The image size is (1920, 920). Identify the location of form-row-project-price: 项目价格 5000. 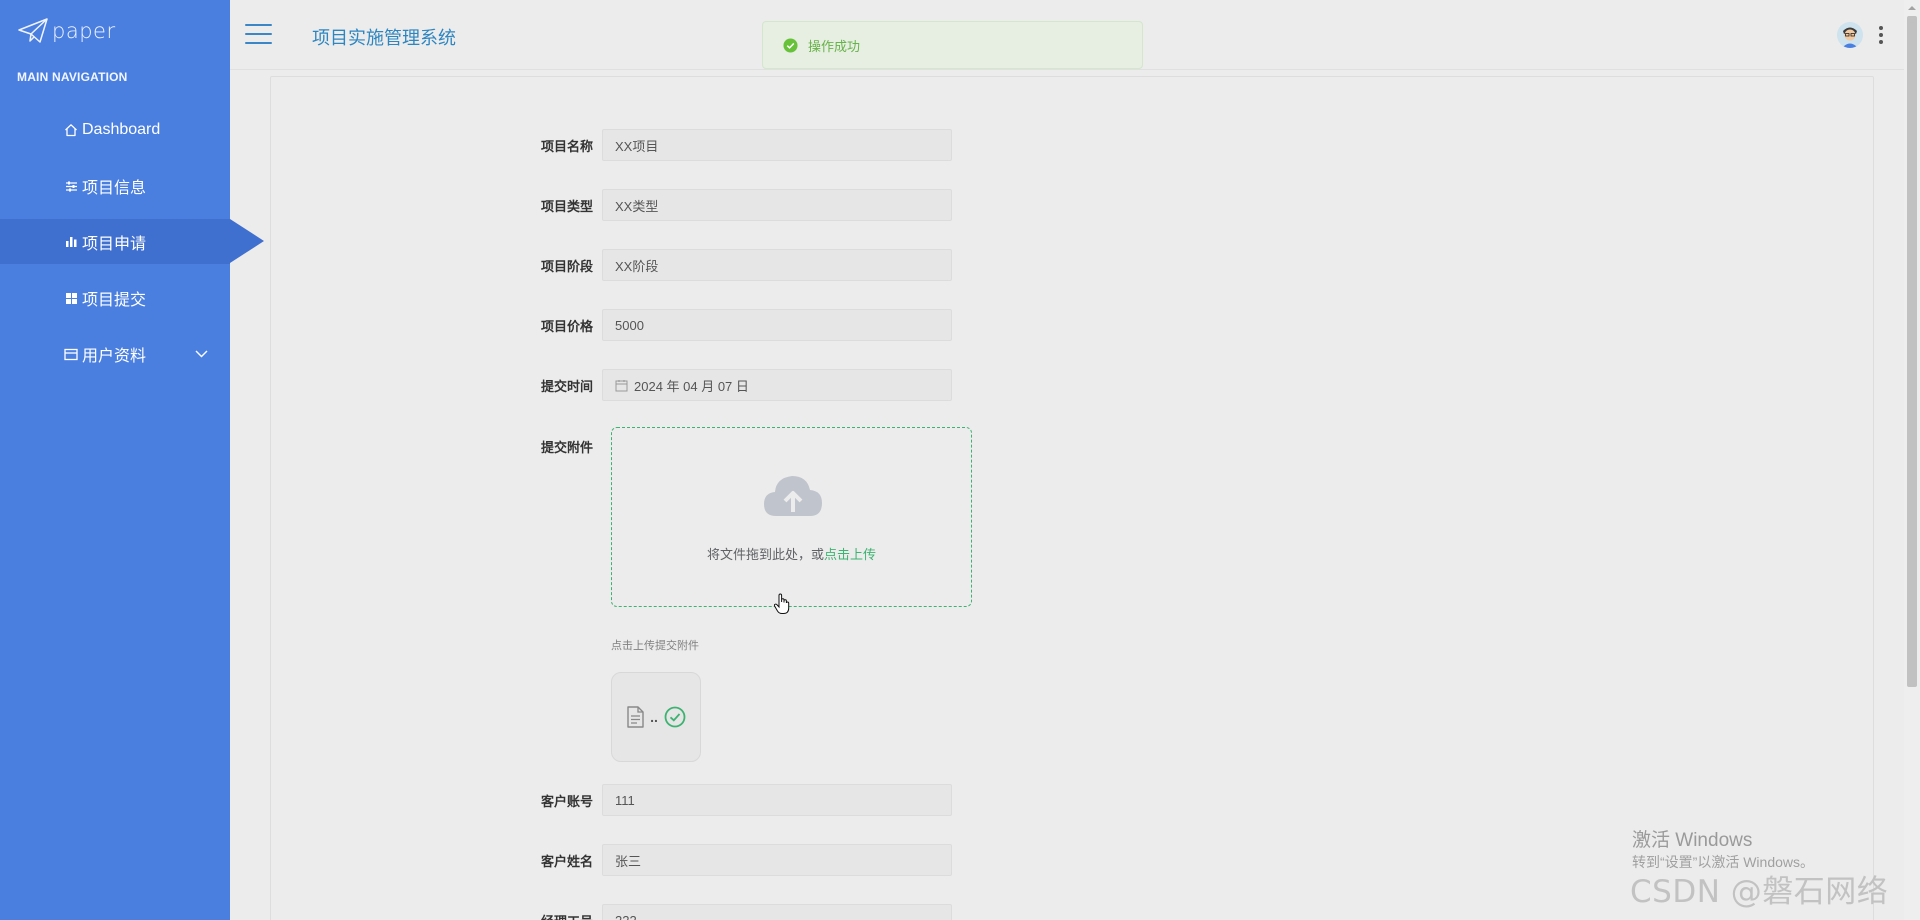
(726, 325).